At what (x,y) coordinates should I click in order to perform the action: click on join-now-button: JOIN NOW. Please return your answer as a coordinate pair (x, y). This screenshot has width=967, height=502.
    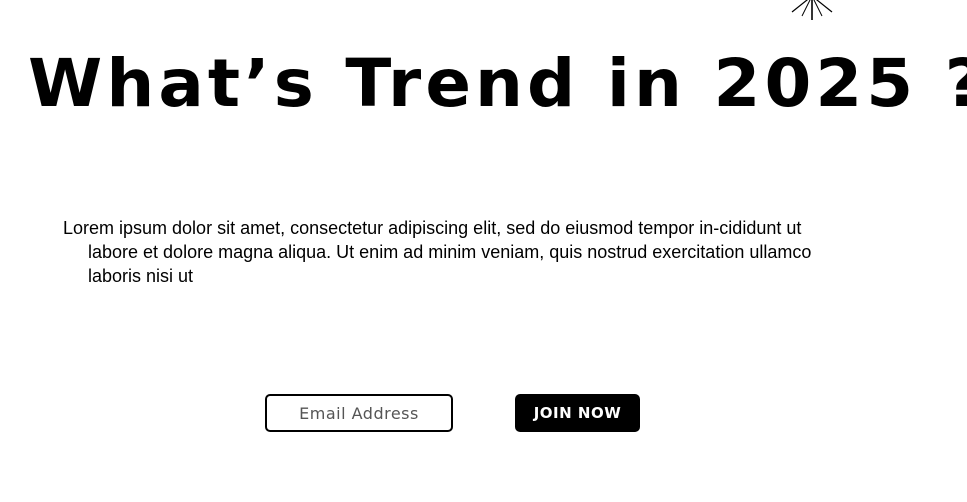
    Looking at the image, I should click on (577, 413).